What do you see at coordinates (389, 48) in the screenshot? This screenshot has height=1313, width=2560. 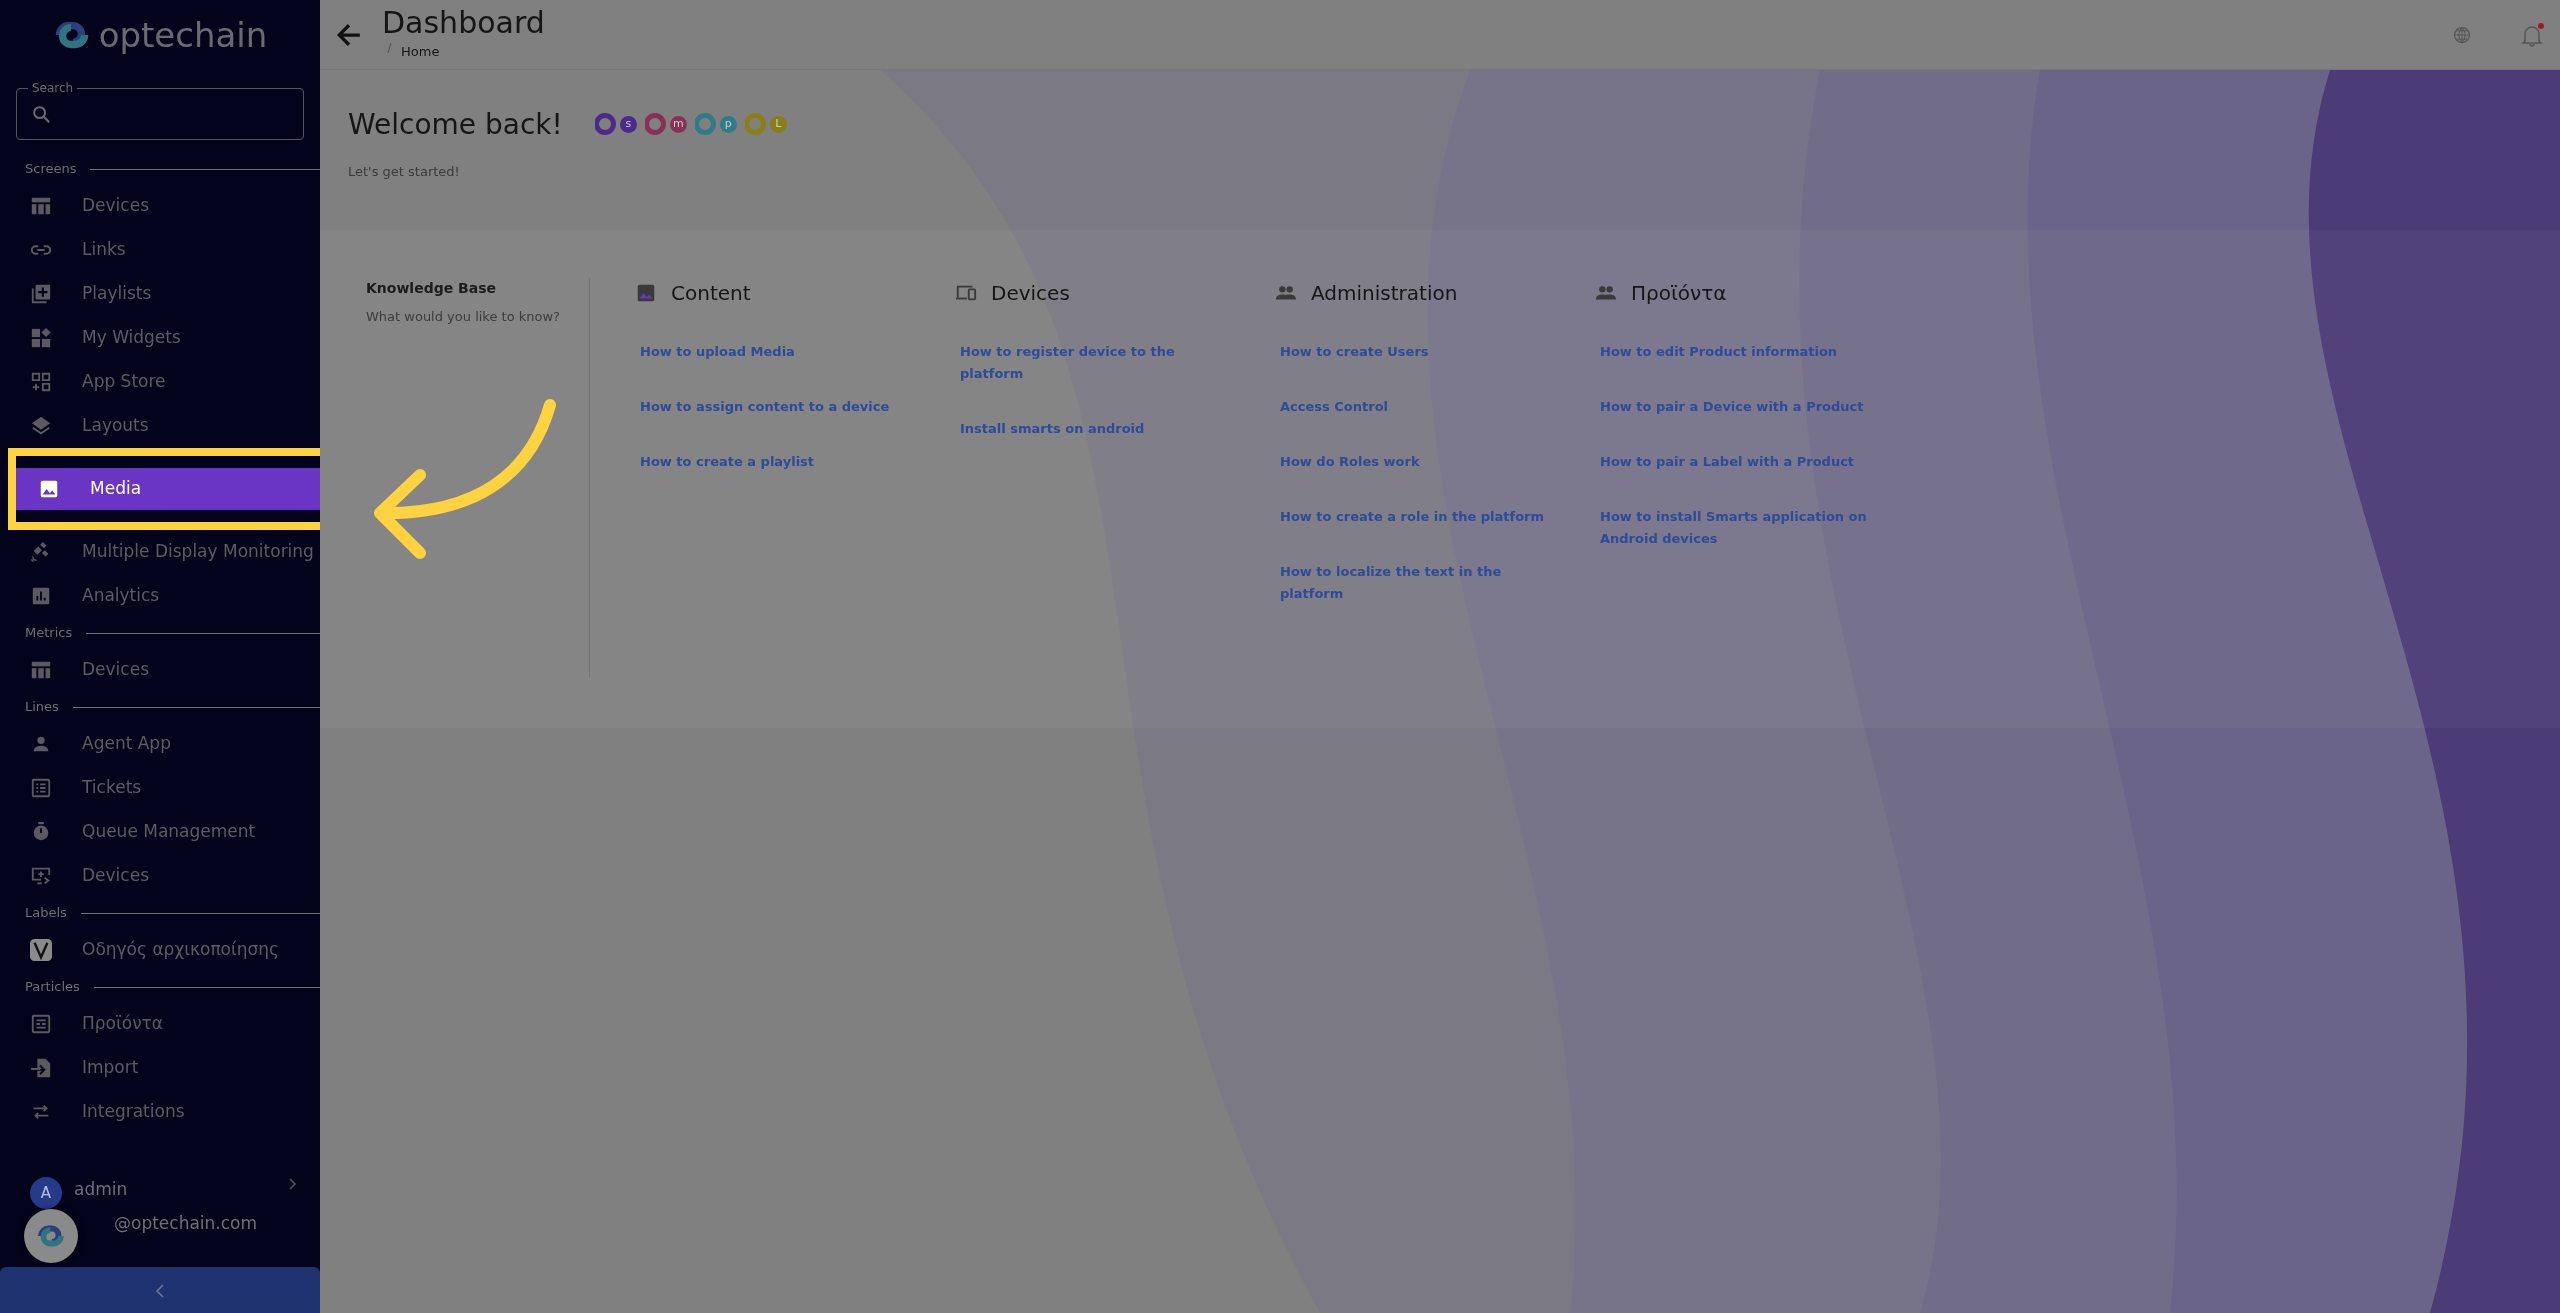 I see `breadcrumb-divider` at bounding box center [389, 48].